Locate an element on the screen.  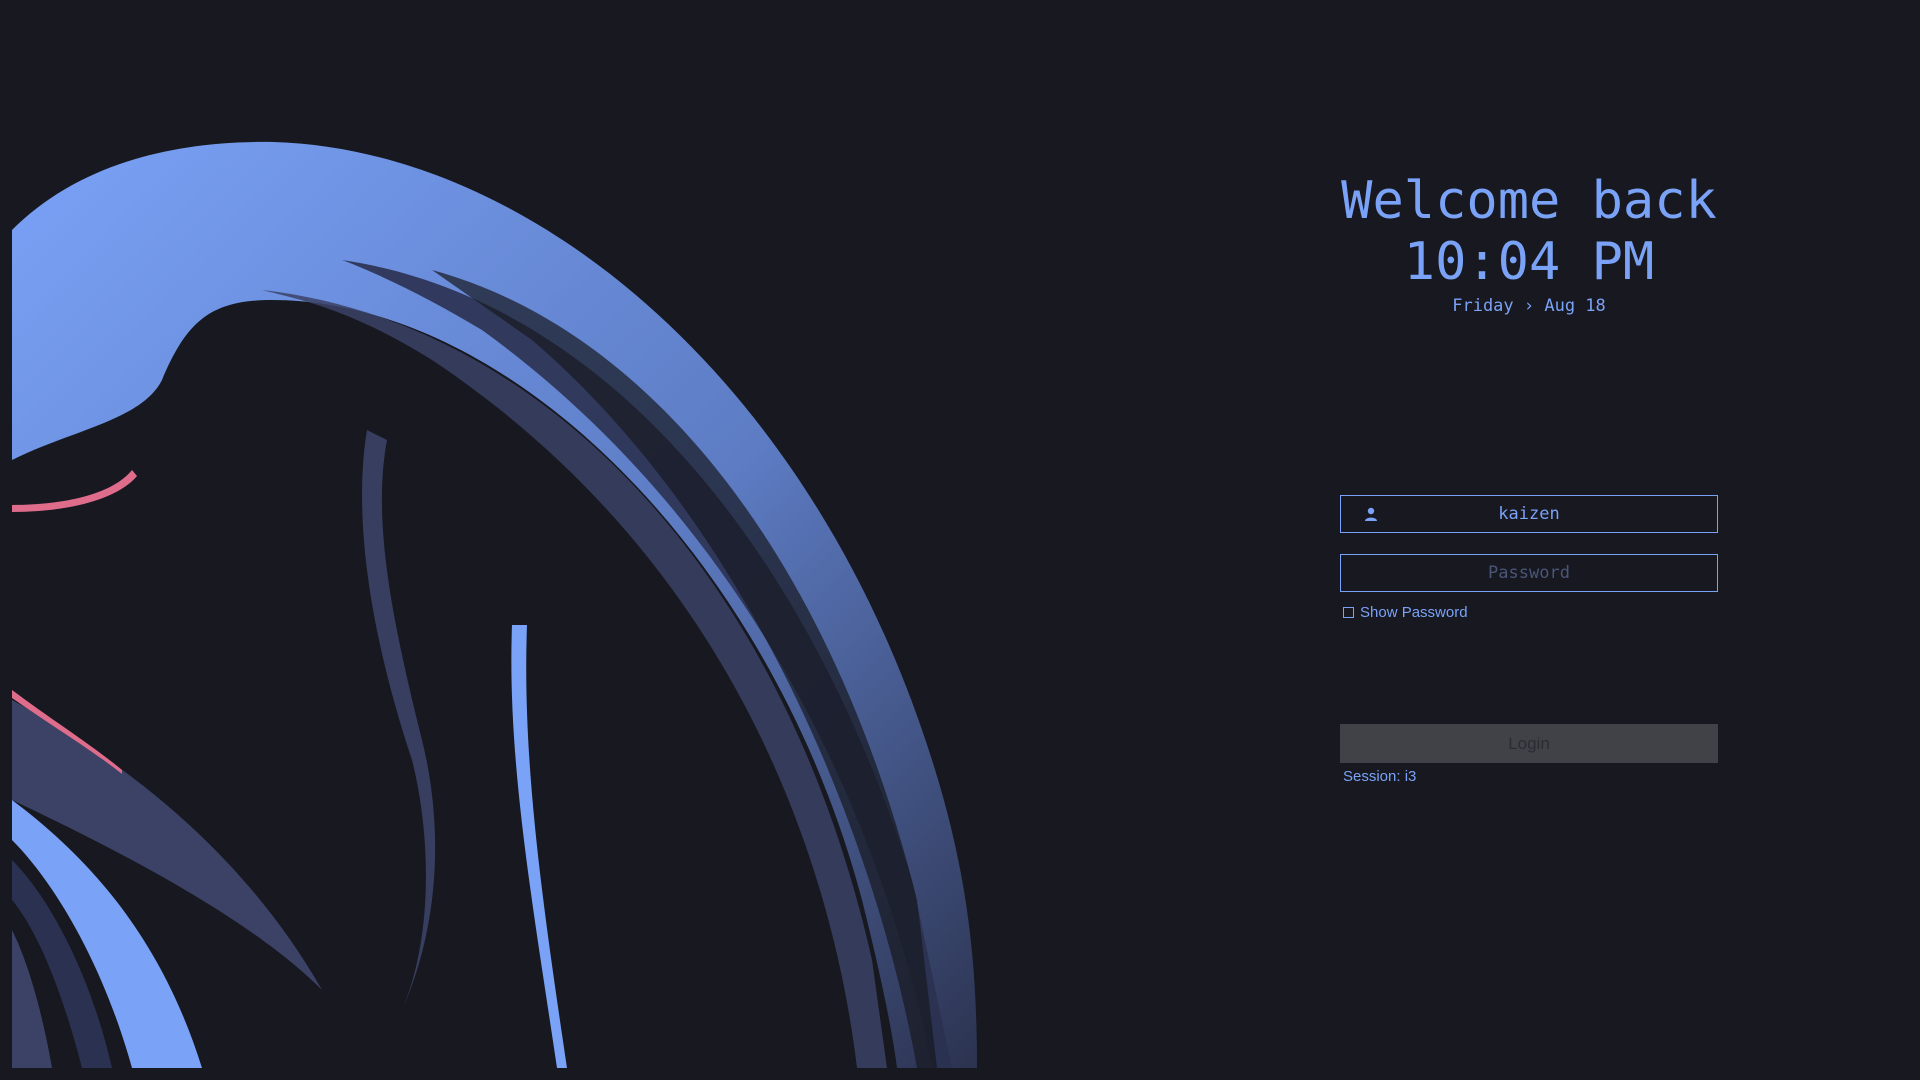
show-password-toggle: Show Password is located at coordinates (1405, 612).